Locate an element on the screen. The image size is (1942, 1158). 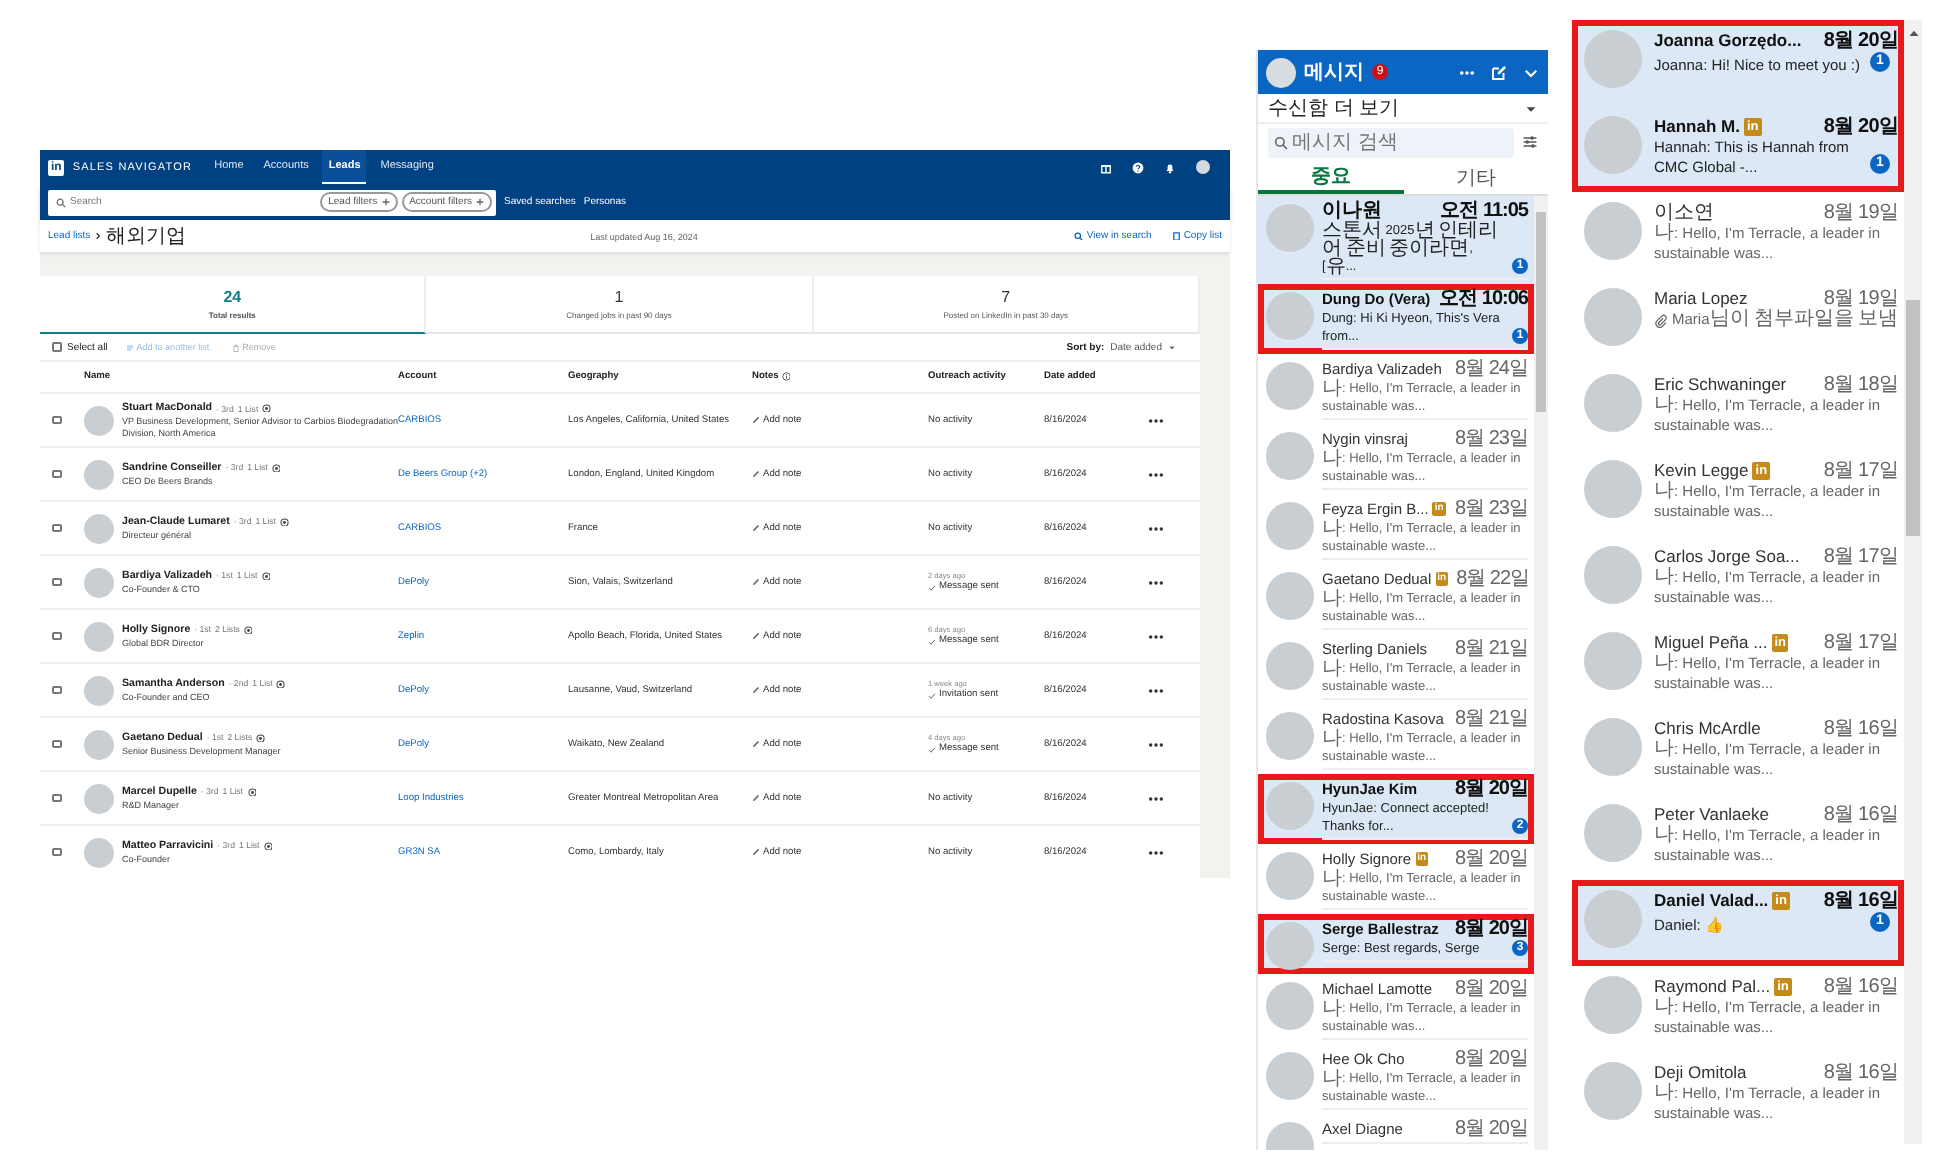
message-date: 오전 11:05 is located at coordinates (1484, 211).